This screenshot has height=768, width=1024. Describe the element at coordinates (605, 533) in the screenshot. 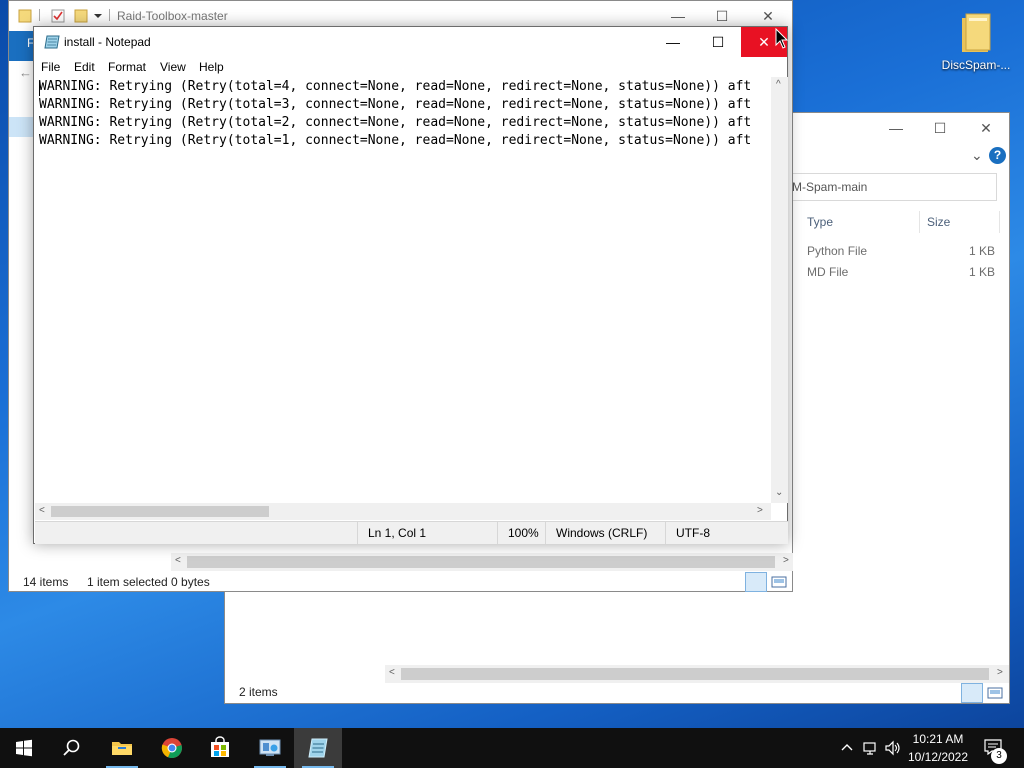

I see `line-ending: Windows (CRLF)` at that location.